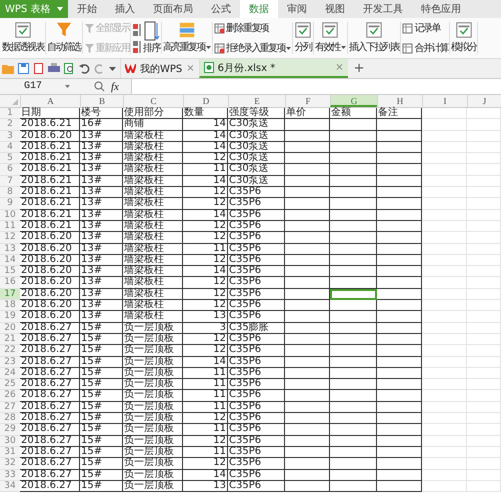  I want to click on sort-descending-icon, so click(137, 47).